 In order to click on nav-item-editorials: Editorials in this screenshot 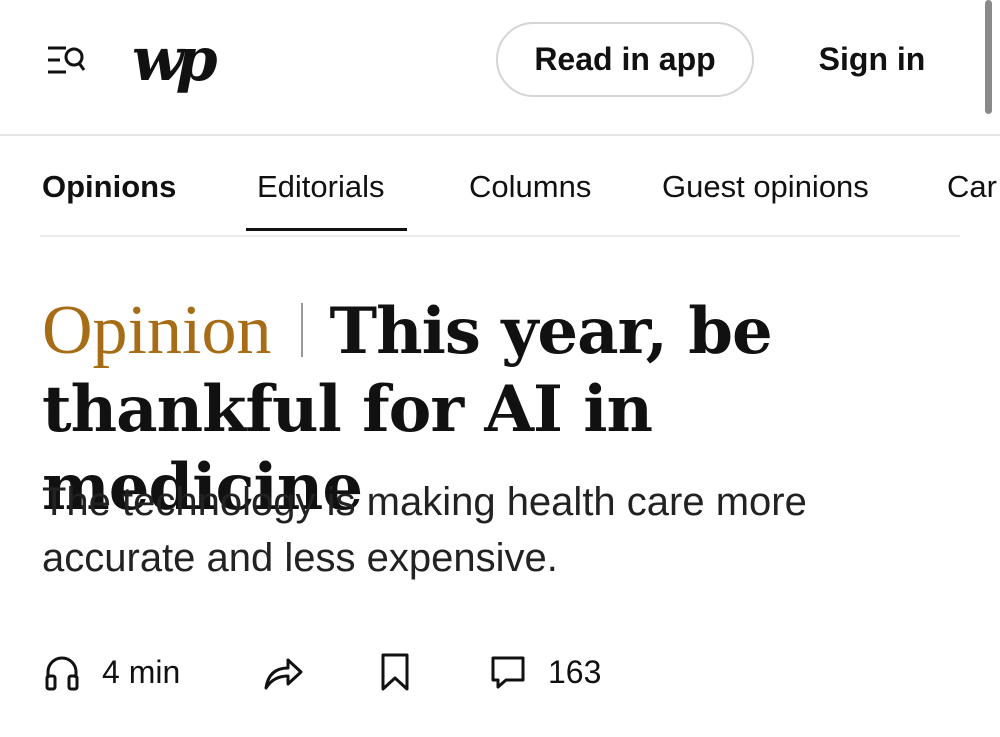, I will do `click(321, 200)`.